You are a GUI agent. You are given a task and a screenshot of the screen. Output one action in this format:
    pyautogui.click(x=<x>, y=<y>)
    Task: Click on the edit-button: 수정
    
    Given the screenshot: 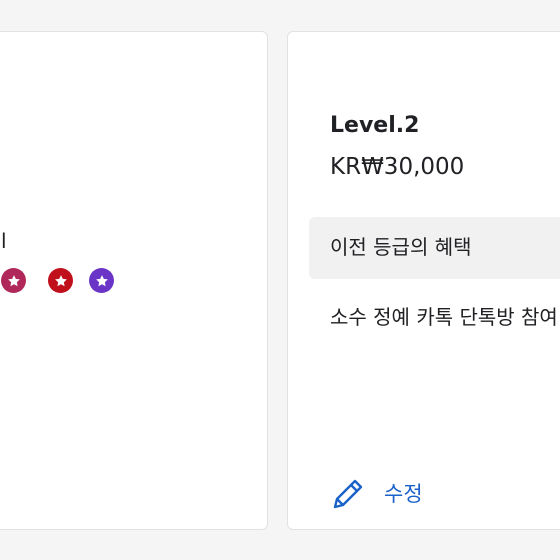 What is the action you would take?
    pyautogui.click(x=376, y=494)
    